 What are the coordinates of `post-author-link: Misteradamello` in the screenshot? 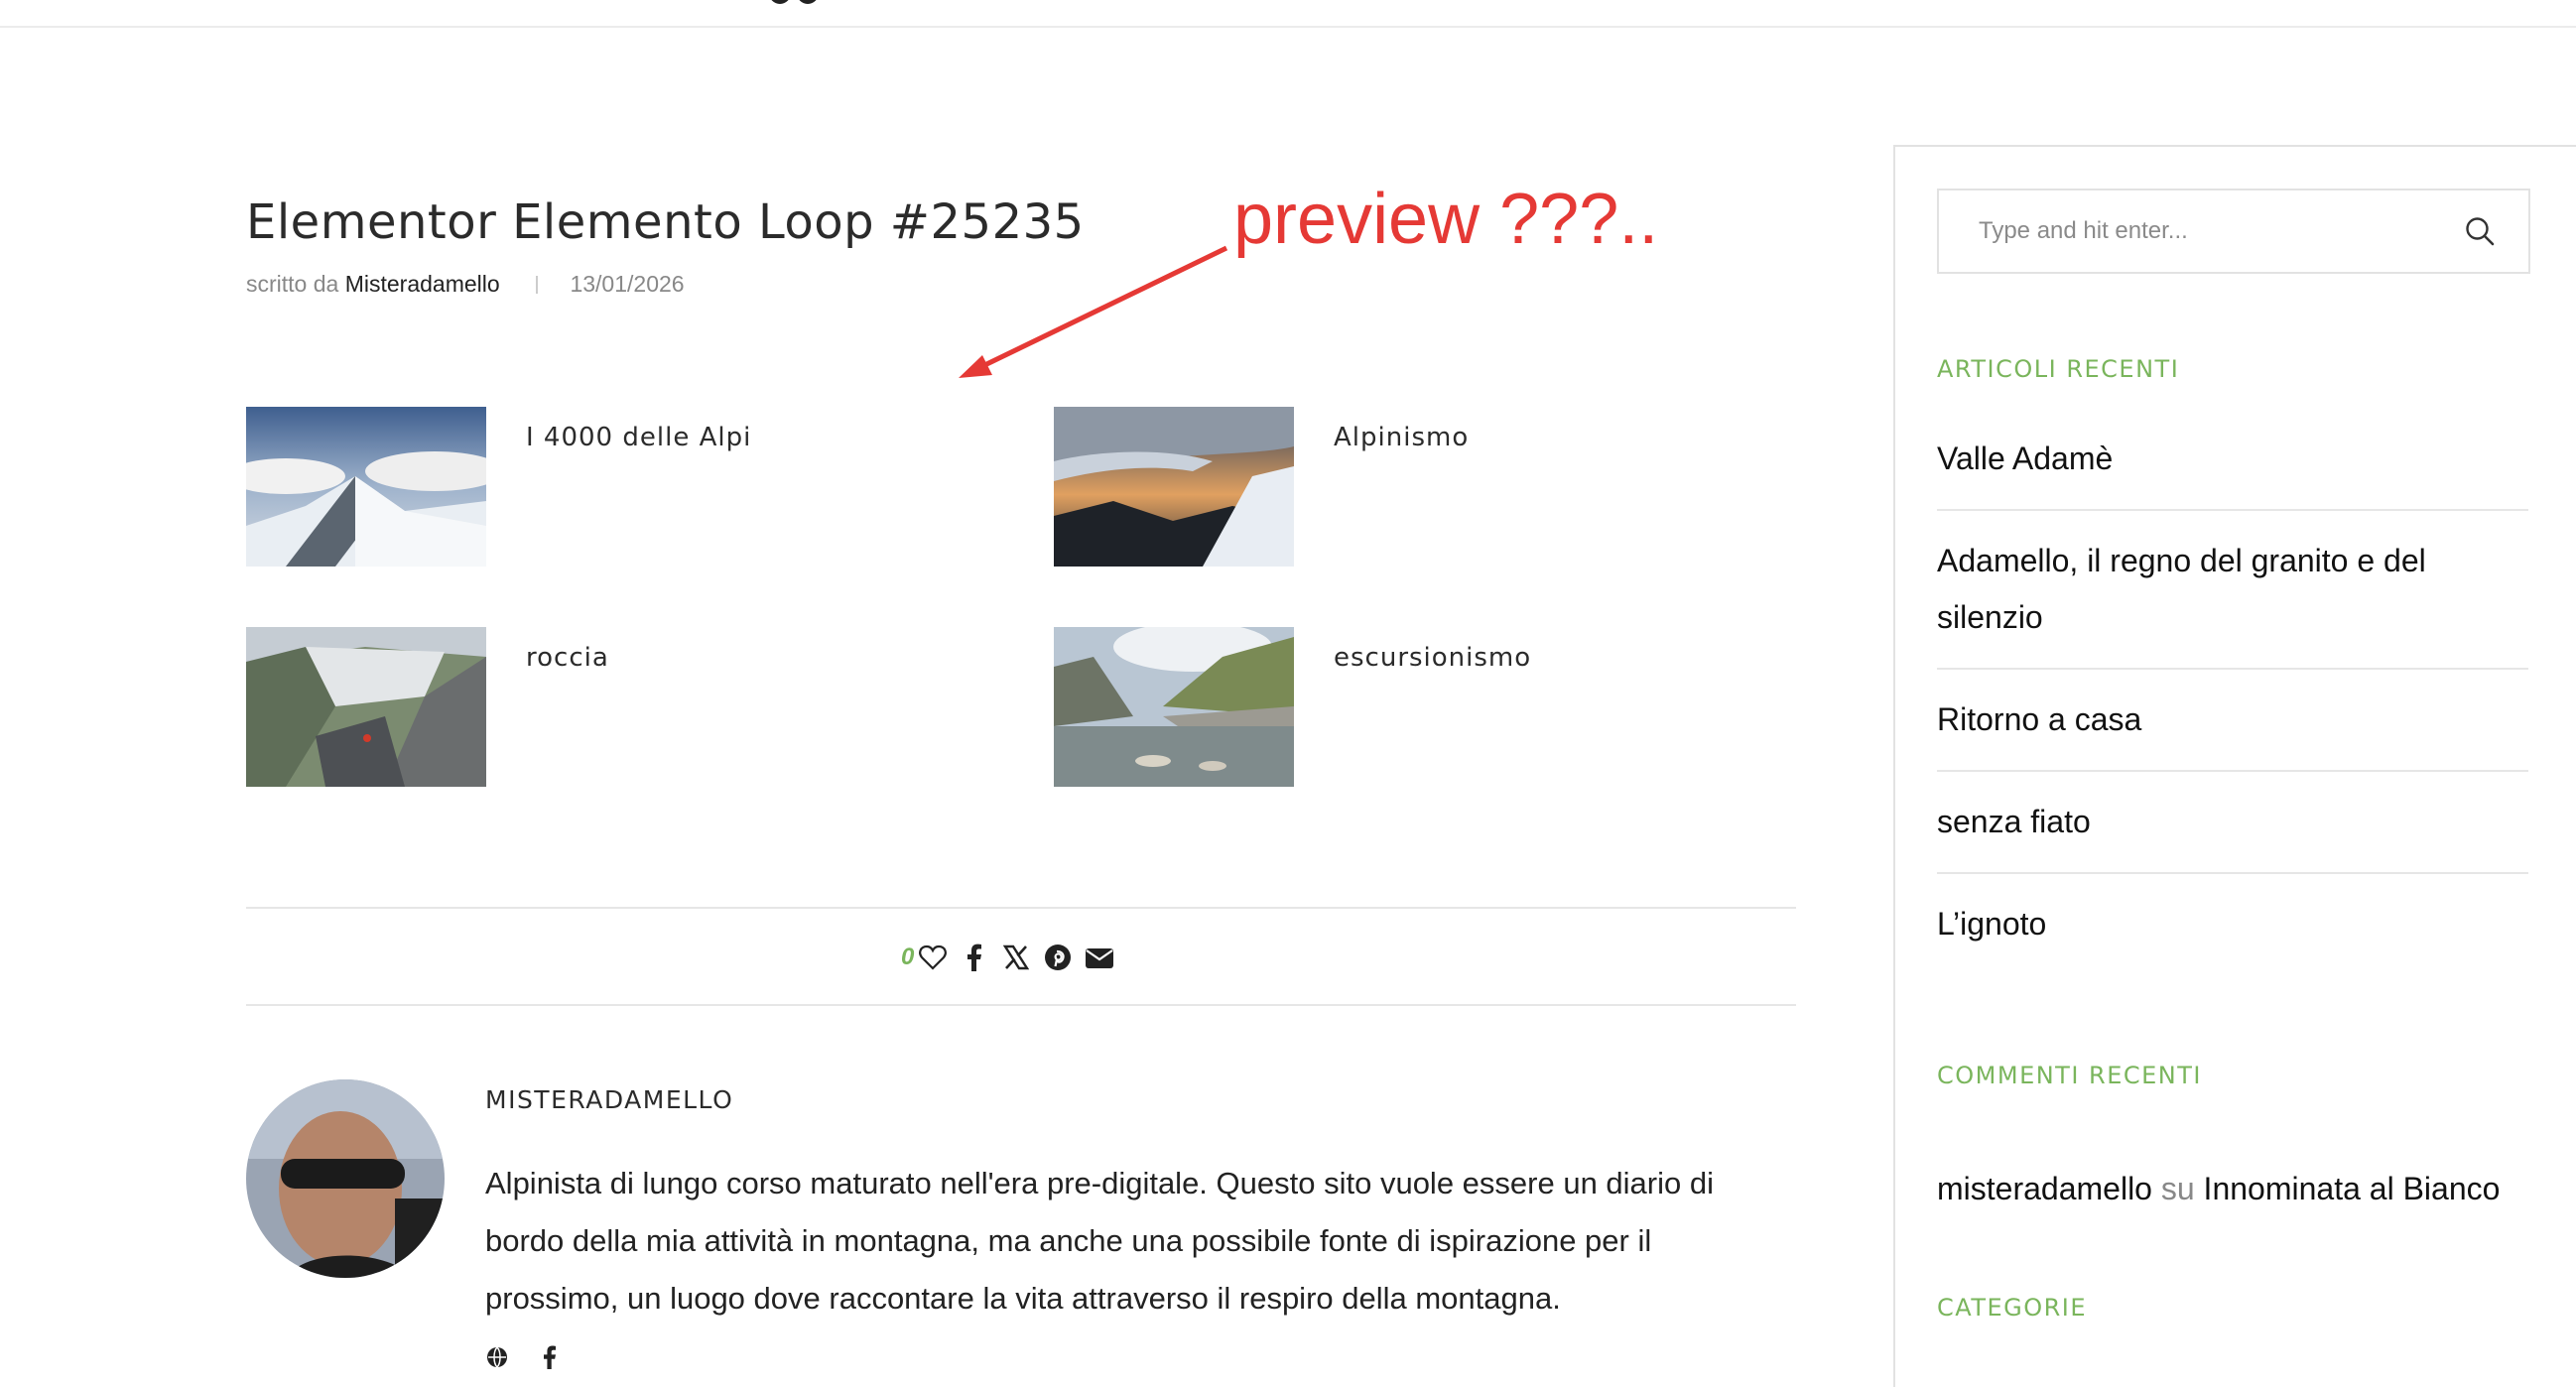 It's located at (423, 284).